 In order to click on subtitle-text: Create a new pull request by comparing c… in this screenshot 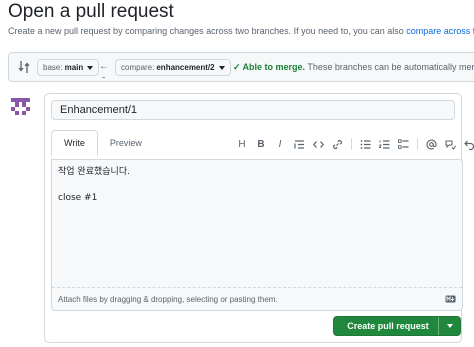, I will do `click(207, 31)`.